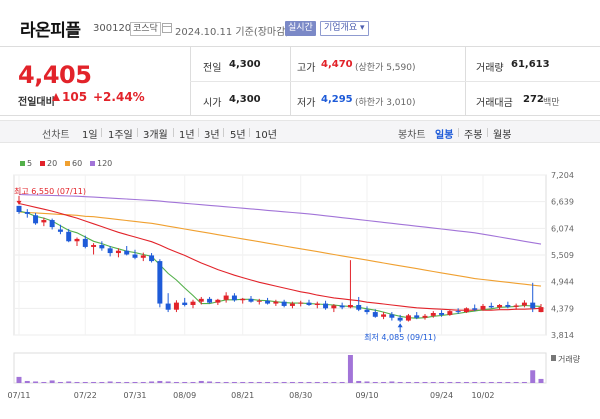 This screenshot has height=419, width=600. What do you see at coordinates (155, 133) in the screenshot?
I see `period-3m: 3개월` at bounding box center [155, 133].